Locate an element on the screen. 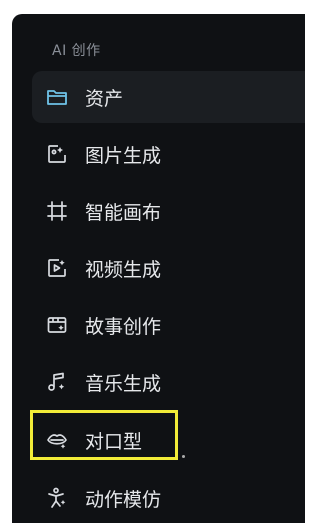 Image resolution: width=320 pixels, height=523 pixels. lip-sync-icon is located at coordinates (57, 440).